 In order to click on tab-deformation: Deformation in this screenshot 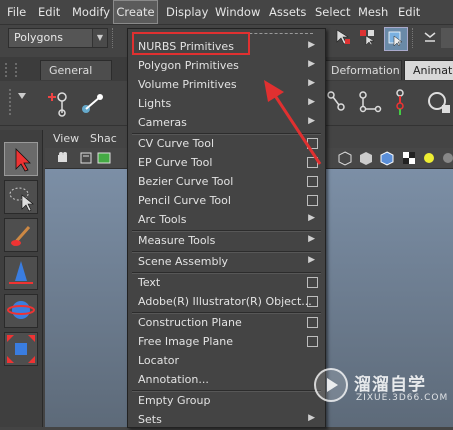, I will do `click(362, 70)`.